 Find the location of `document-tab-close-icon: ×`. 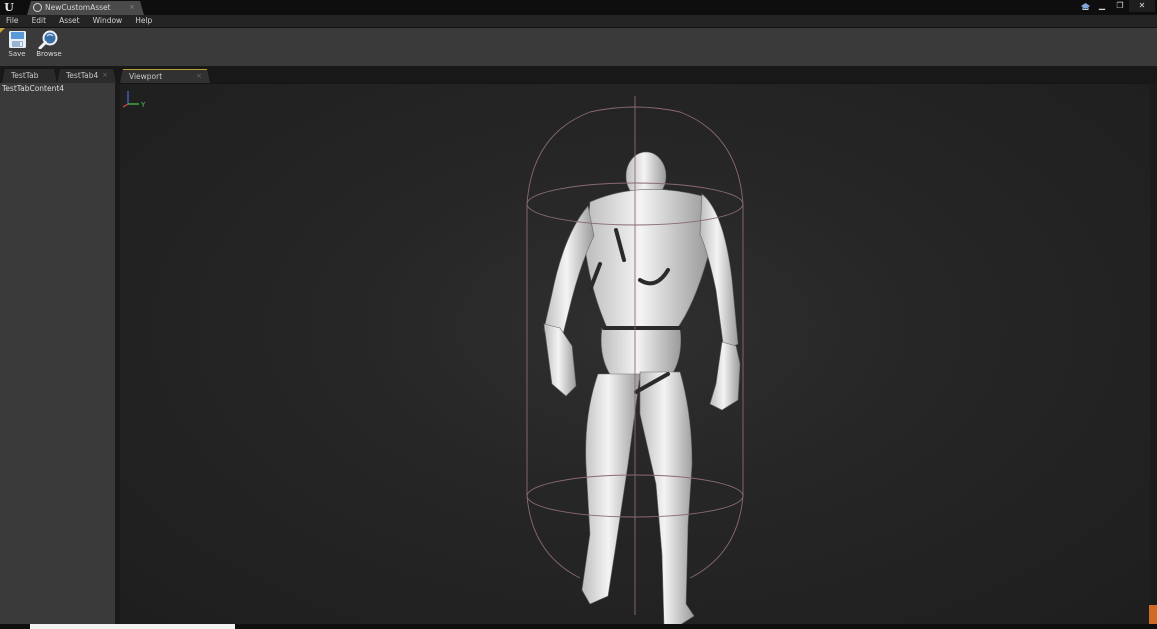

document-tab-close-icon: × is located at coordinates (132, 7).